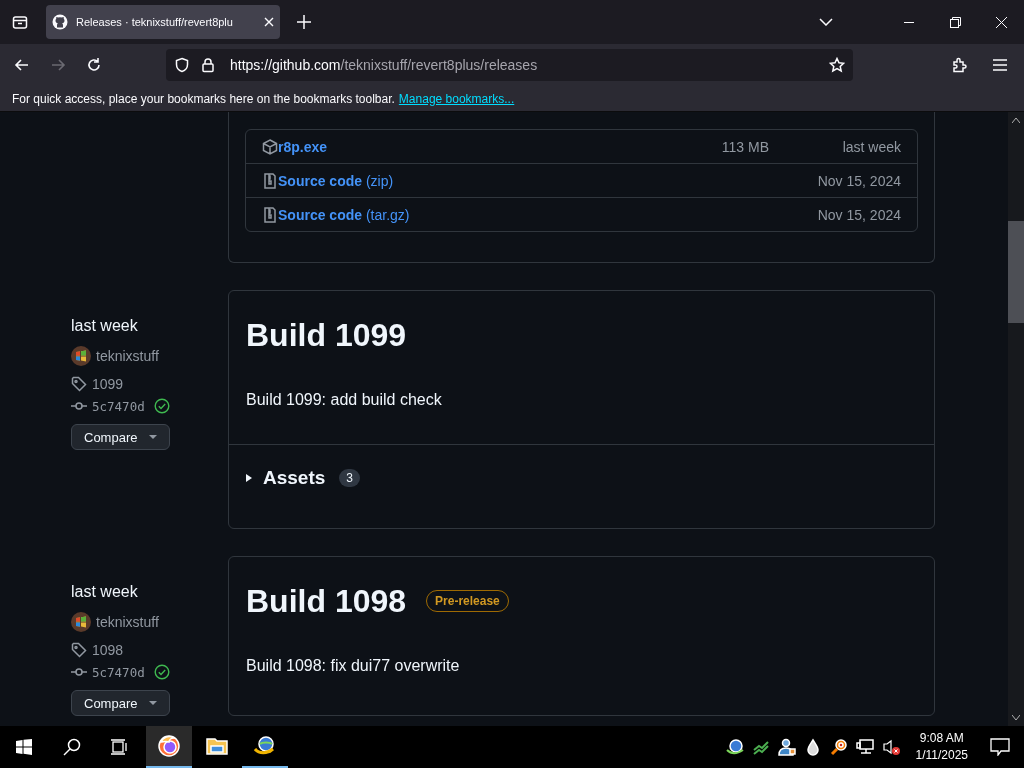 This screenshot has width=1024, height=768. Describe the element at coordinates (384, 65) in the screenshot. I see `url-text: https://github.com/teknixstuff/revert8plus/releases` at that location.